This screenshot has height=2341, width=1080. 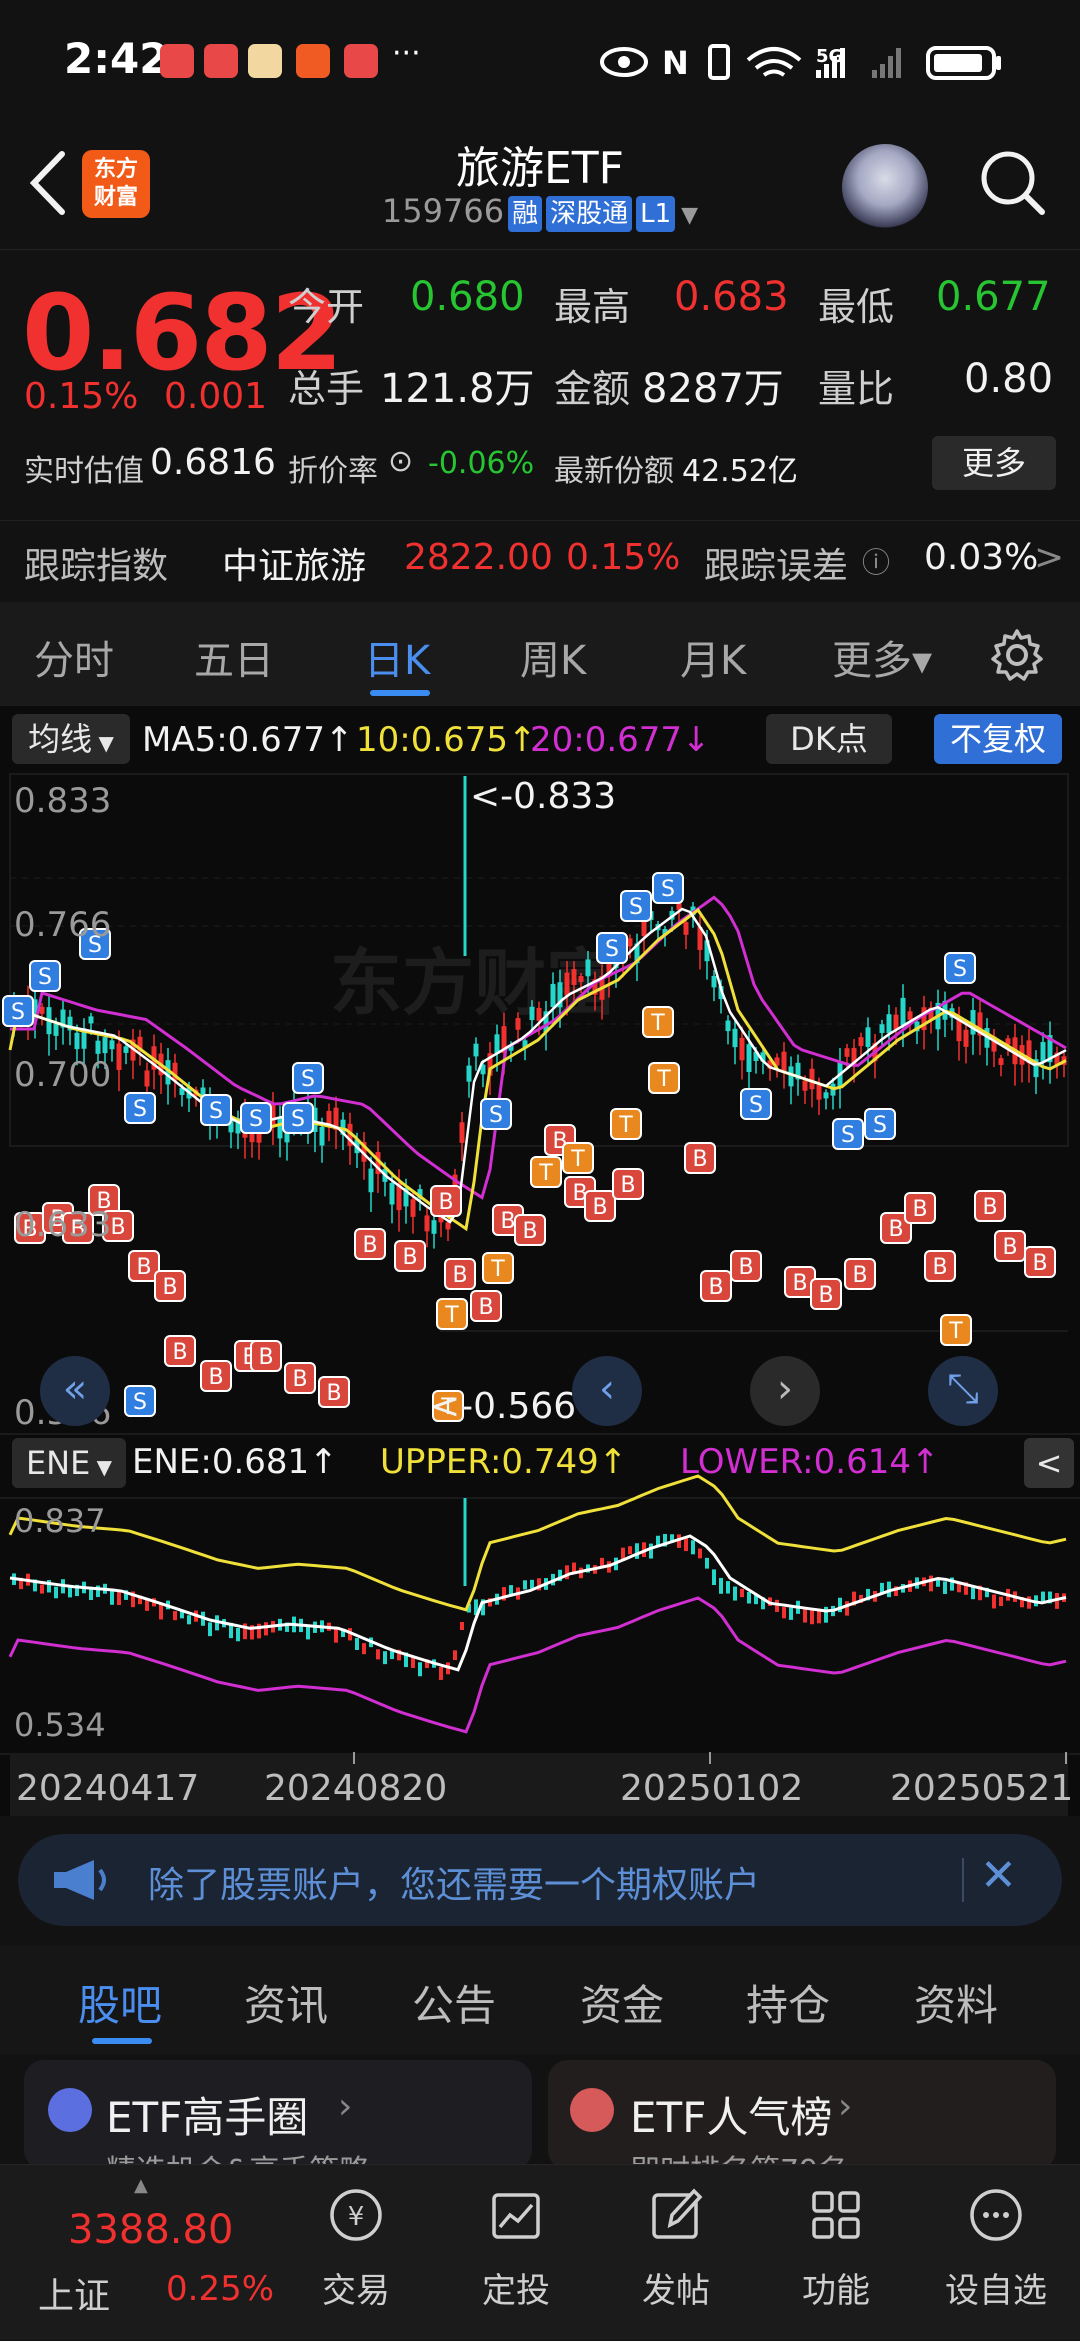 I want to click on discount-value: -0.06%, so click(x=481, y=463).